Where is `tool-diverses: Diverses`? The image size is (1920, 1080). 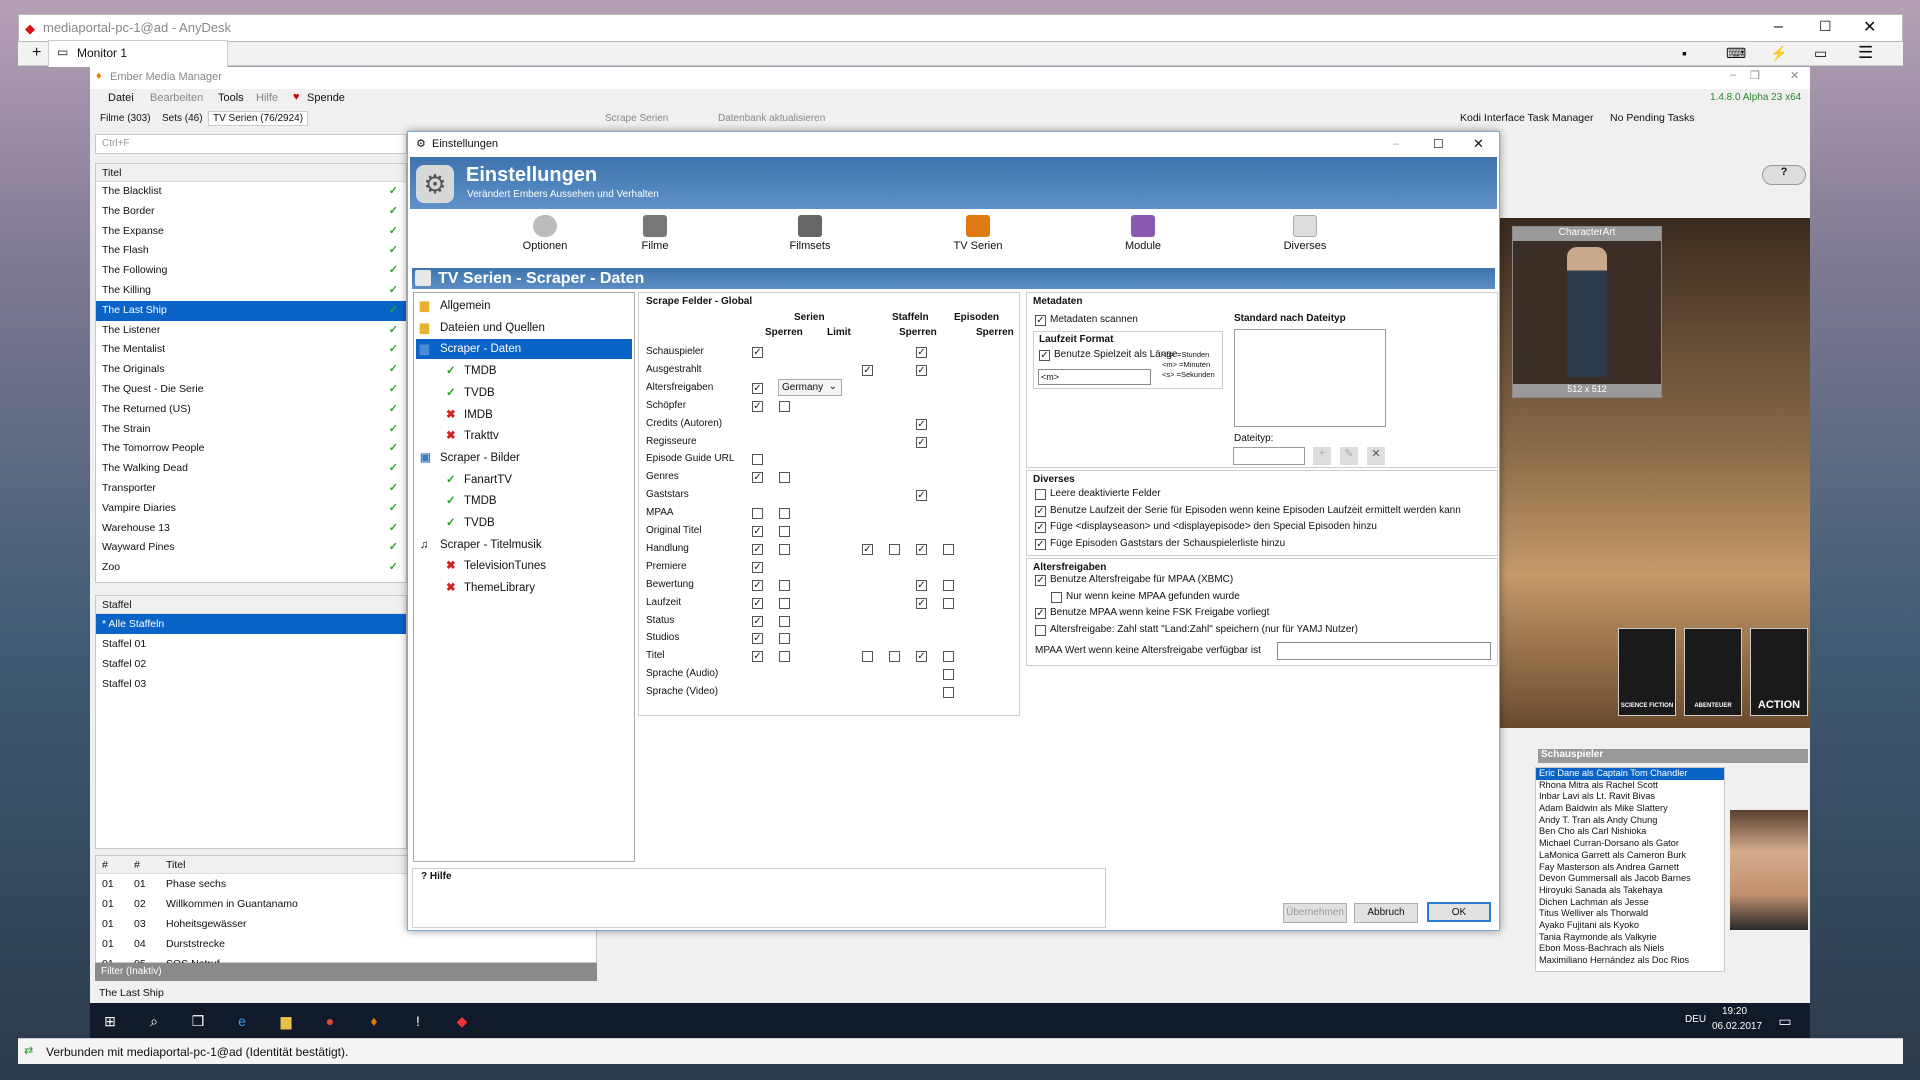
tool-diverses: Diverses is located at coordinates (1305, 233).